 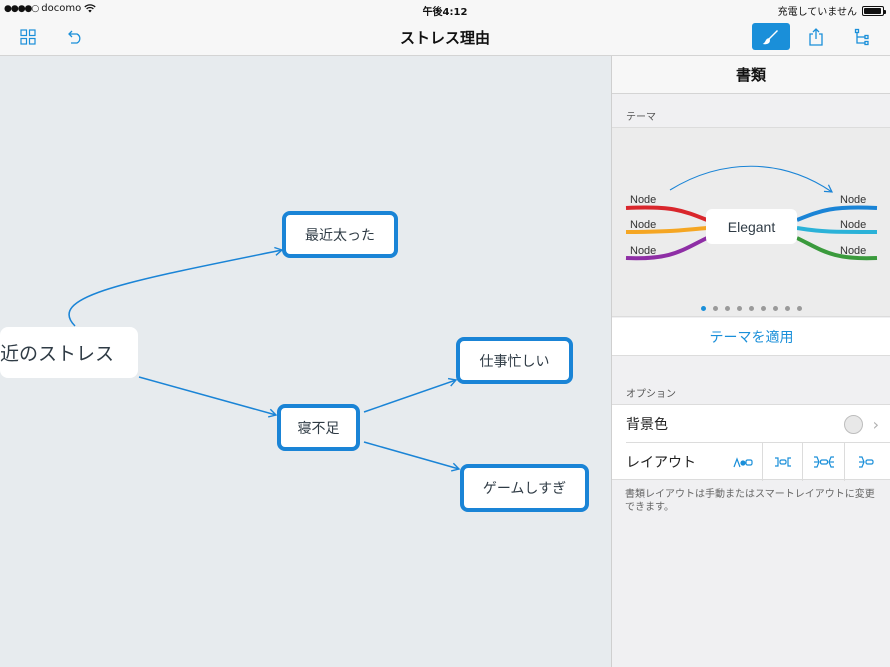 I want to click on navigation-bar: ストレス理由, so click(x=445, y=37).